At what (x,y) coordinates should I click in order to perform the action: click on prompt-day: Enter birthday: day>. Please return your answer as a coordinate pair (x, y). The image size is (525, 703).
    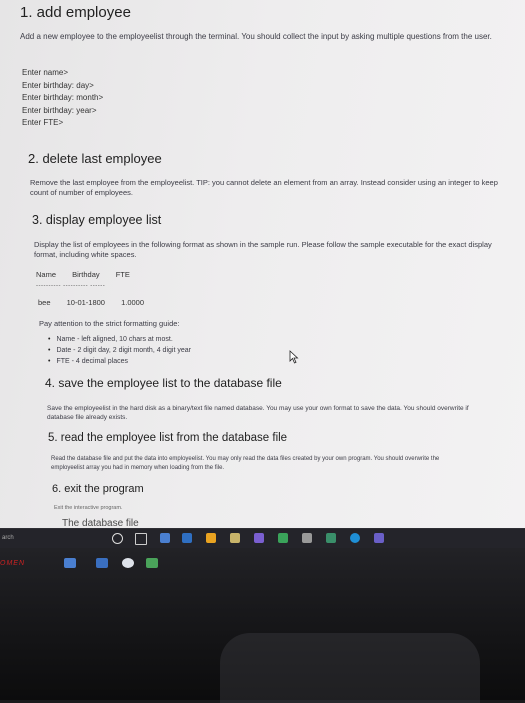
    Looking at the image, I should click on (58, 85).